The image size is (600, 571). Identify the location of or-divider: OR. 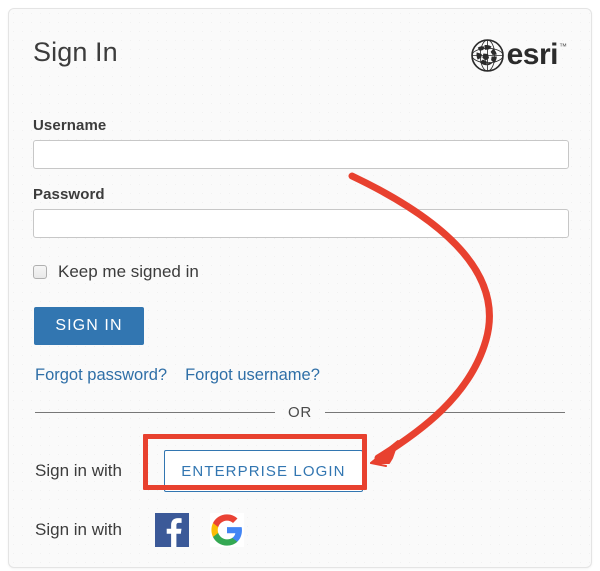
(300, 412).